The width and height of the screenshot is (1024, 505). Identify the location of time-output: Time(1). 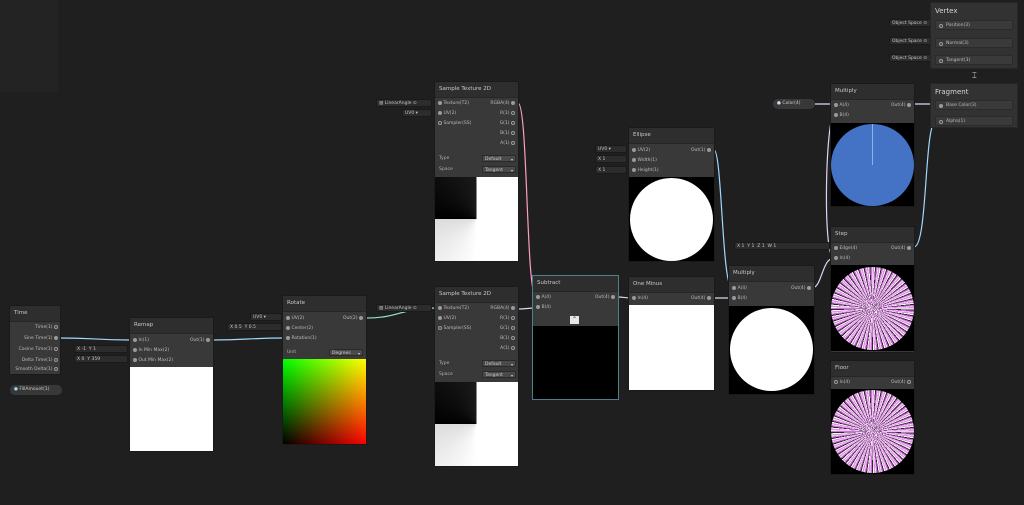
(46, 328).